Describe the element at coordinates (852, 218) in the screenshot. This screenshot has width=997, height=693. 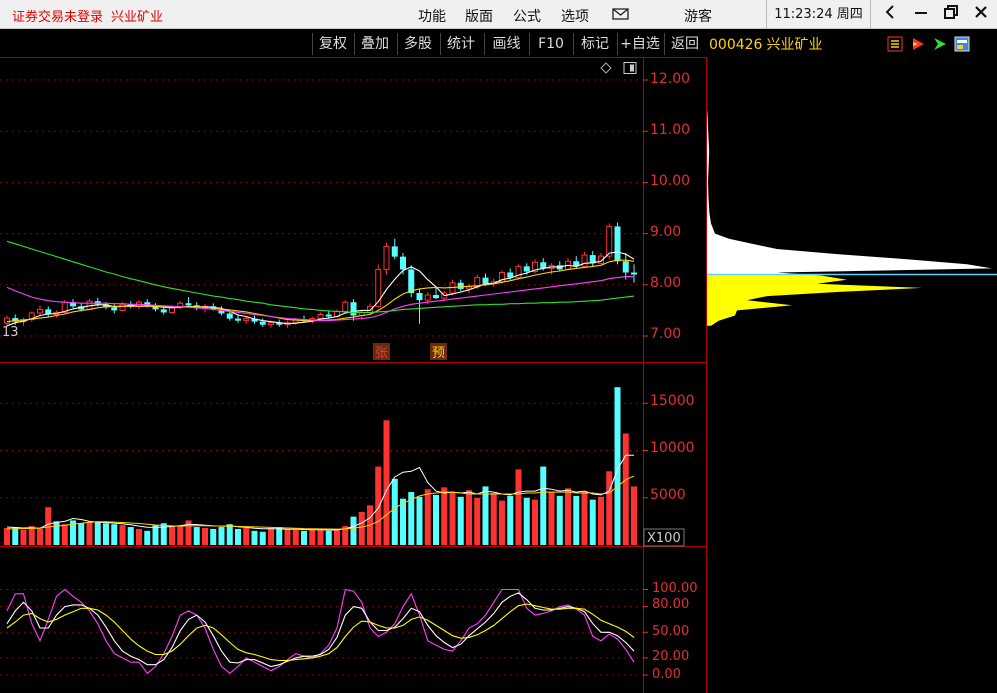
I see `volume-profile` at that location.